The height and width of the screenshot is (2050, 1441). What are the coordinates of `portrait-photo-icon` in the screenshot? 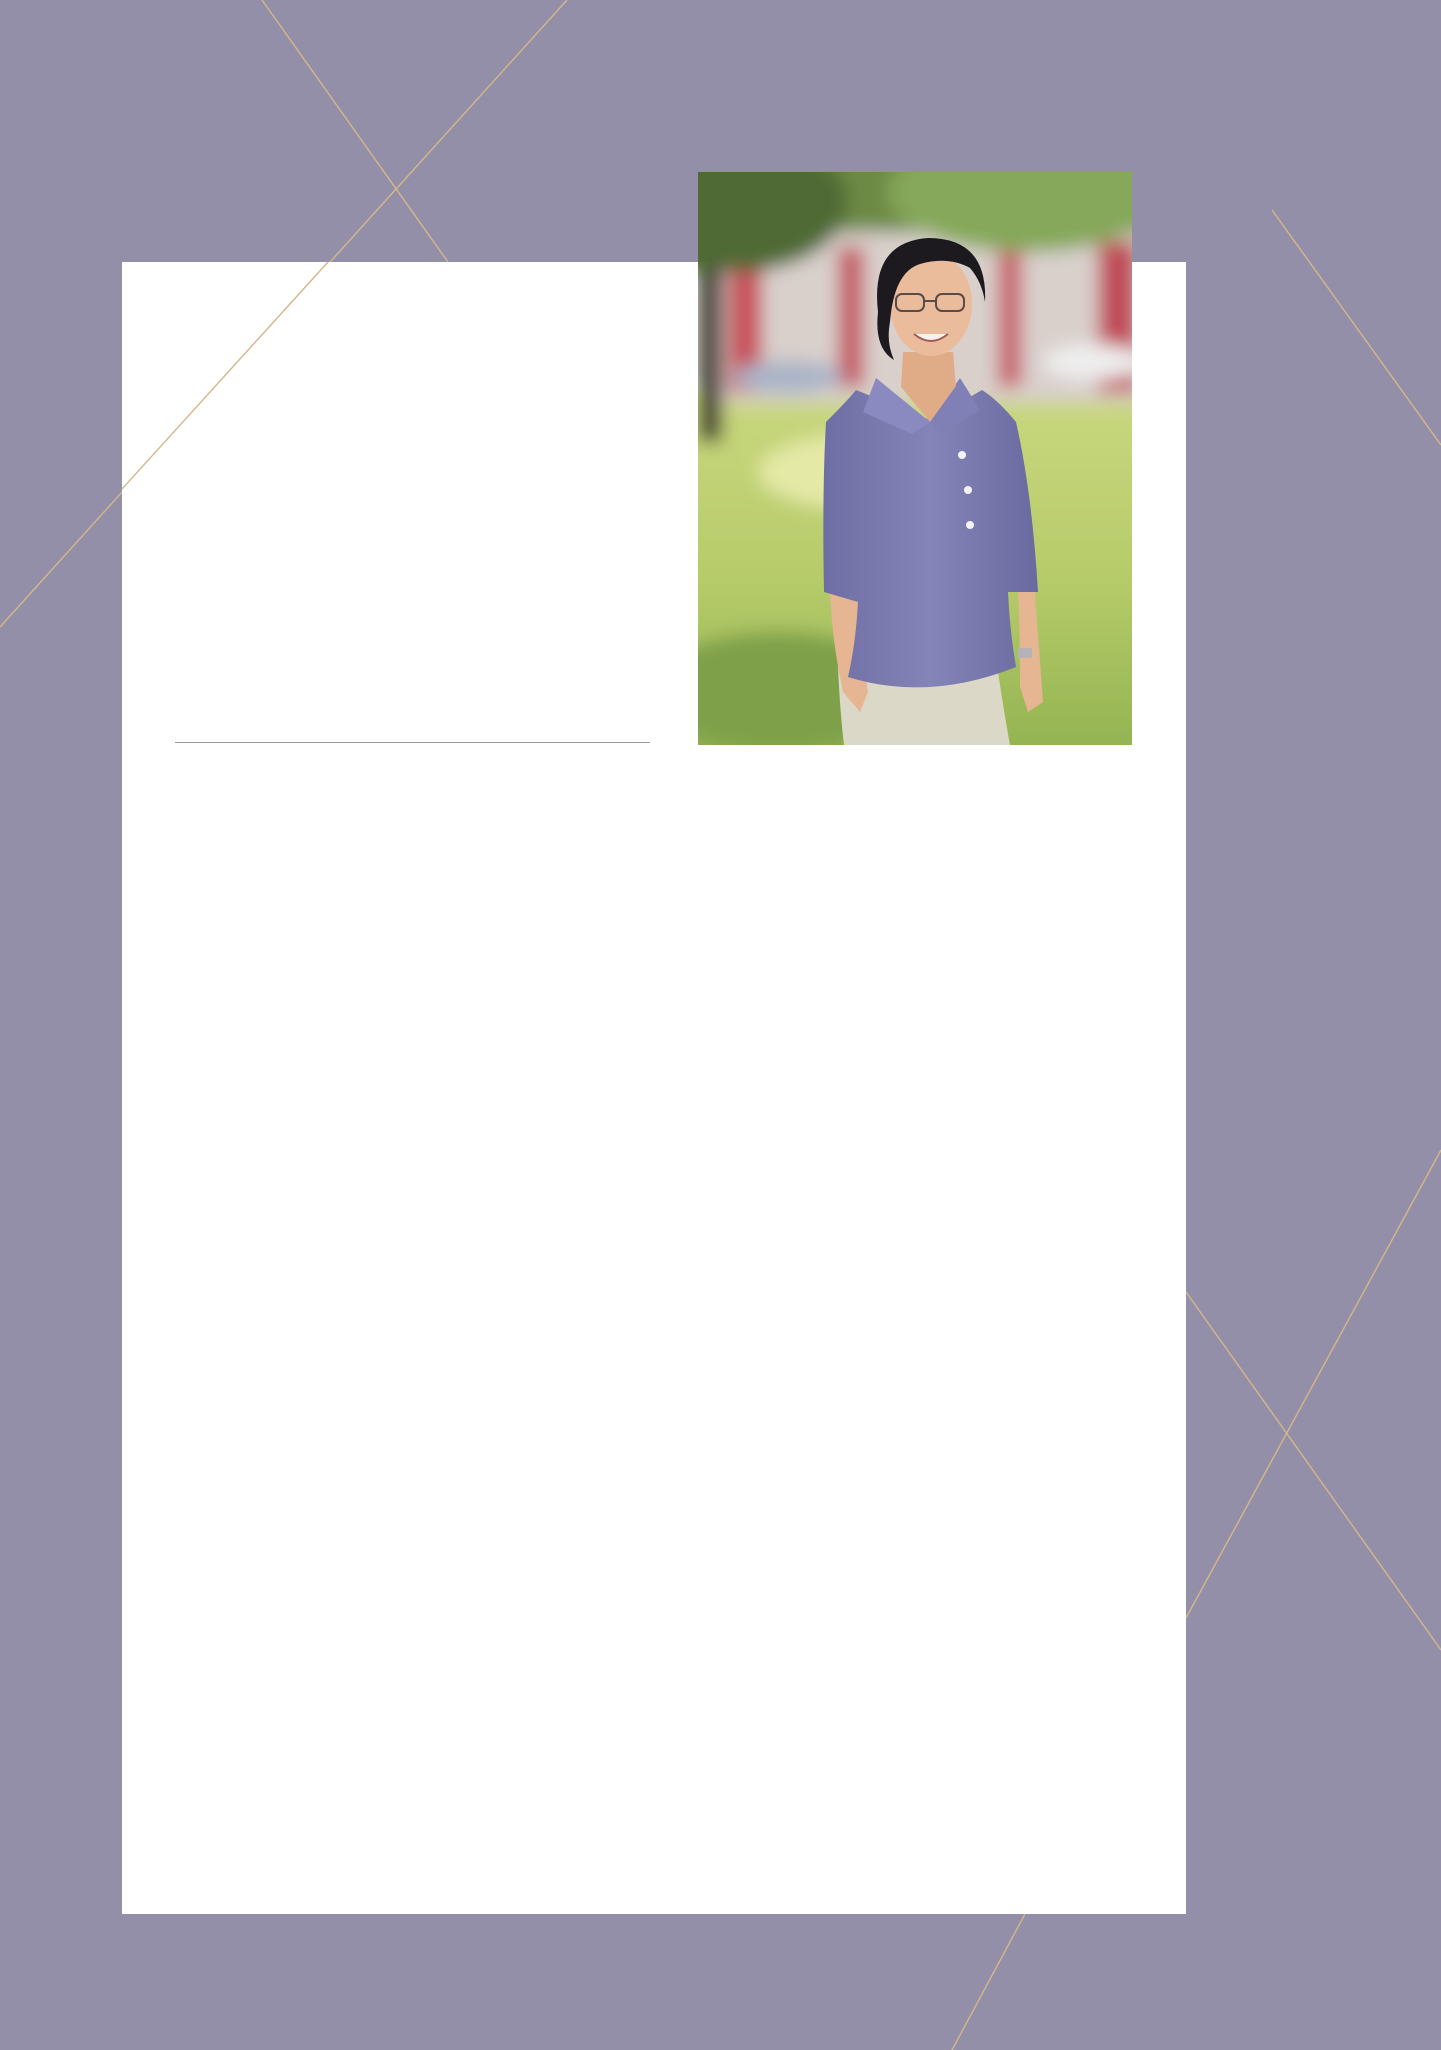 It's located at (915, 458).